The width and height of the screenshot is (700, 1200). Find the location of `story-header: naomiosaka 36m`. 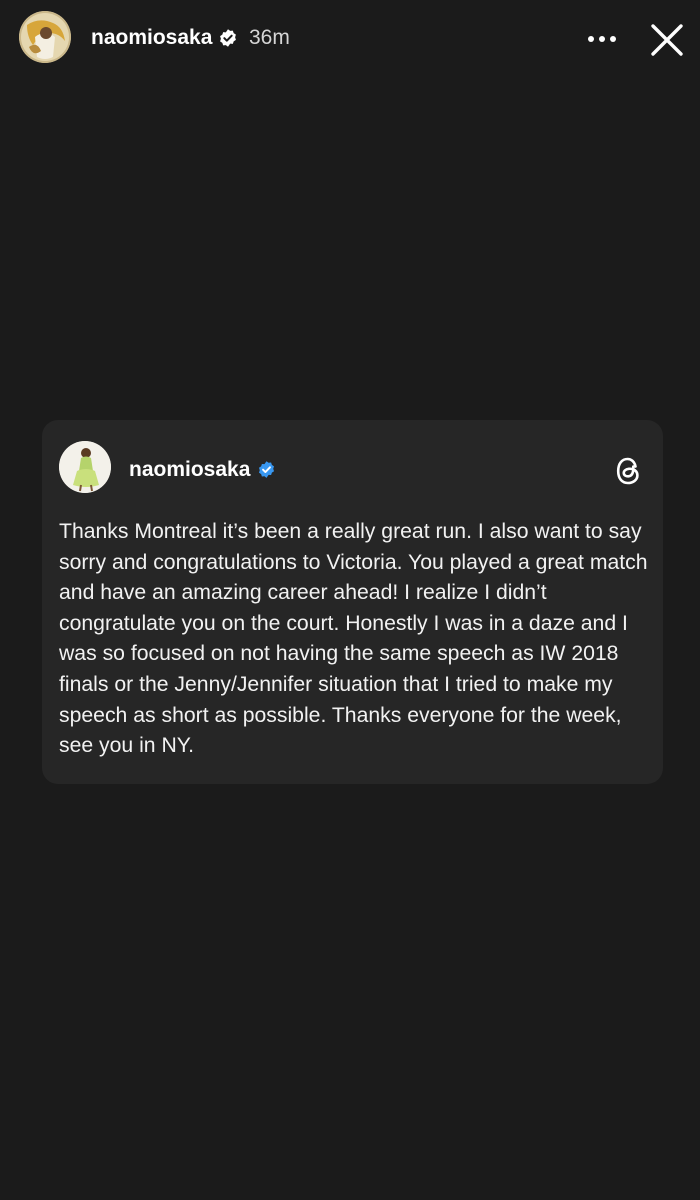

story-header: naomiosaka 36m is located at coordinates (350, 40).